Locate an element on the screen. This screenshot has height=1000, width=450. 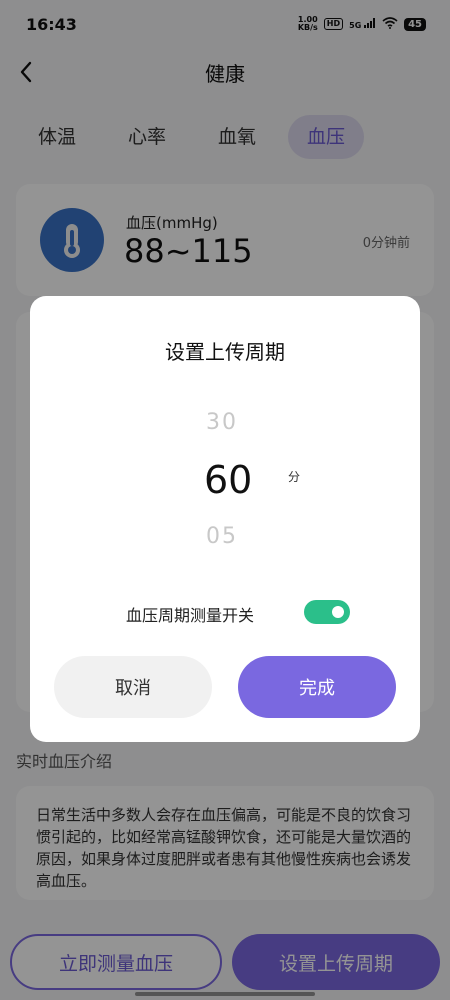
switch-label: 血压周期测量开关 is located at coordinates (190, 615).